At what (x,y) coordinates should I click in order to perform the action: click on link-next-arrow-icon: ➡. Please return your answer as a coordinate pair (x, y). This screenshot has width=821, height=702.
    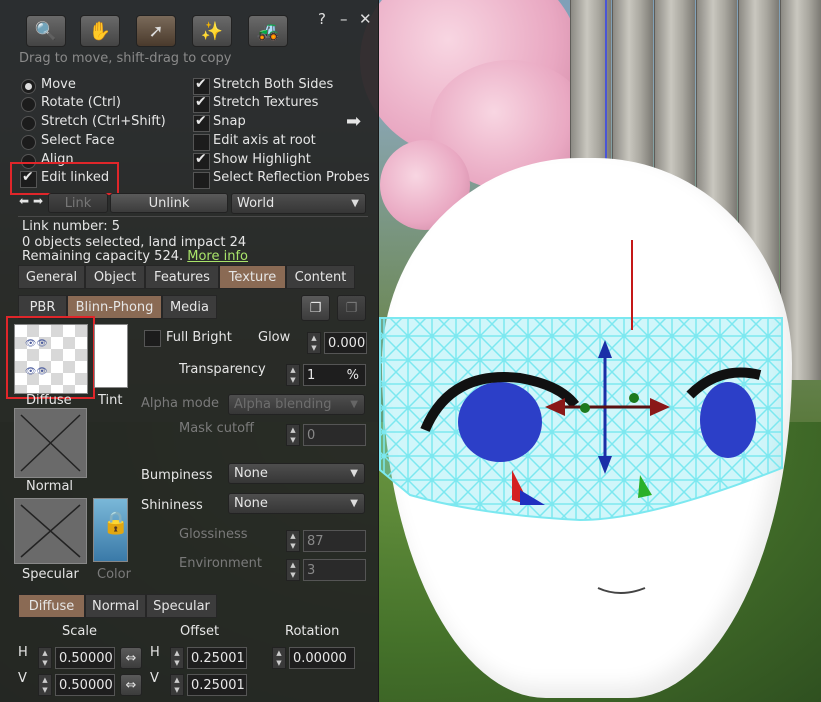
    Looking at the image, I should click on (38, 201).